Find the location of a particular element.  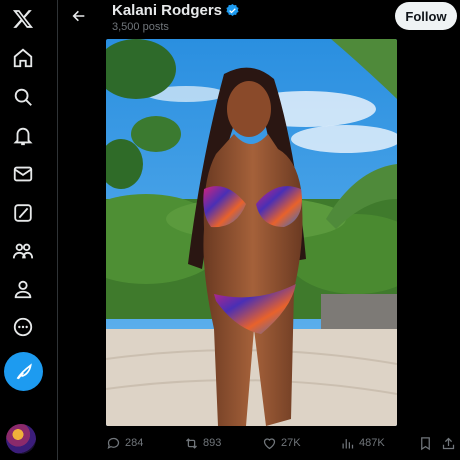

reply-button: 284 is located at coordinates (124, 443).